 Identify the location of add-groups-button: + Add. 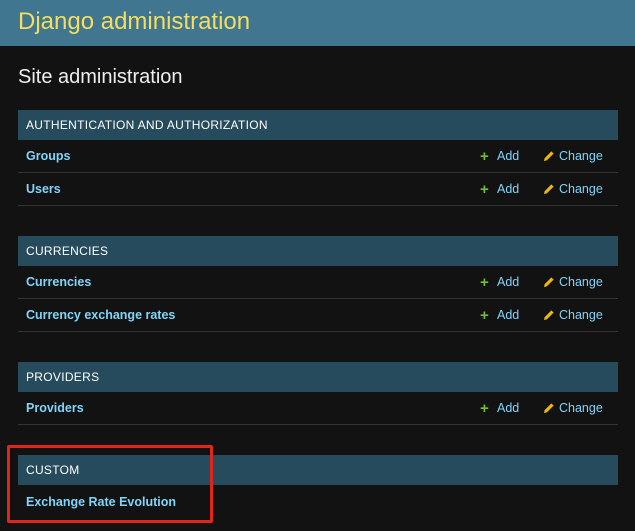
(499, 156).